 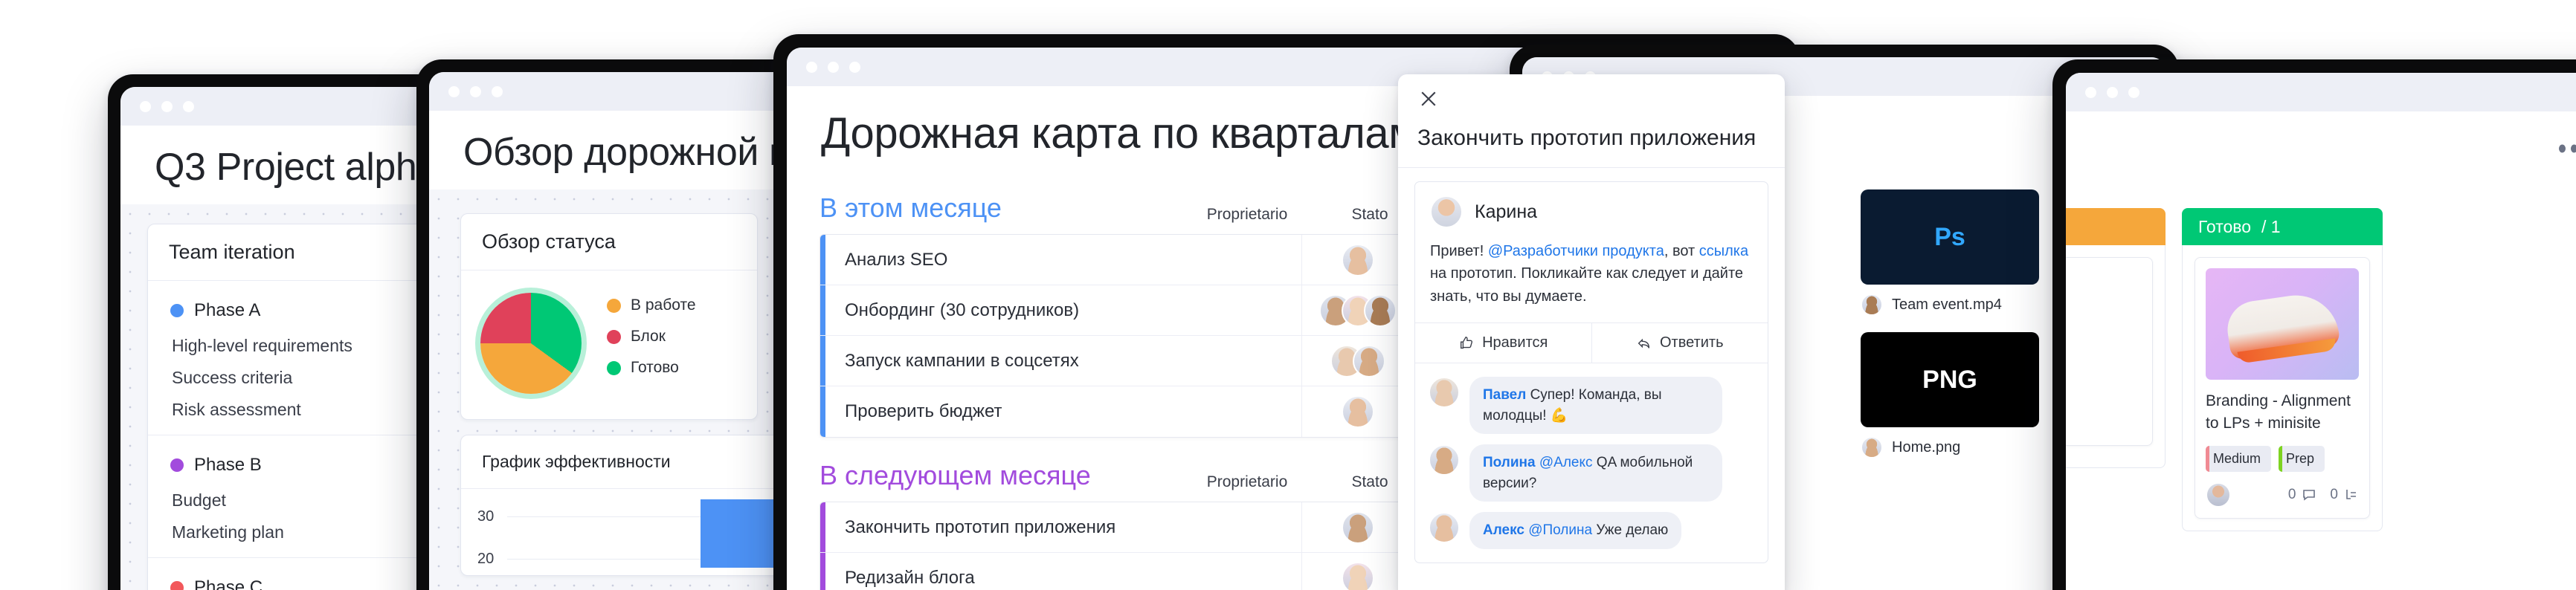 What do you see at coordinates (2109, 351) in the screenshot?
I see `kanban-card` at bounding box center [2109, 351].